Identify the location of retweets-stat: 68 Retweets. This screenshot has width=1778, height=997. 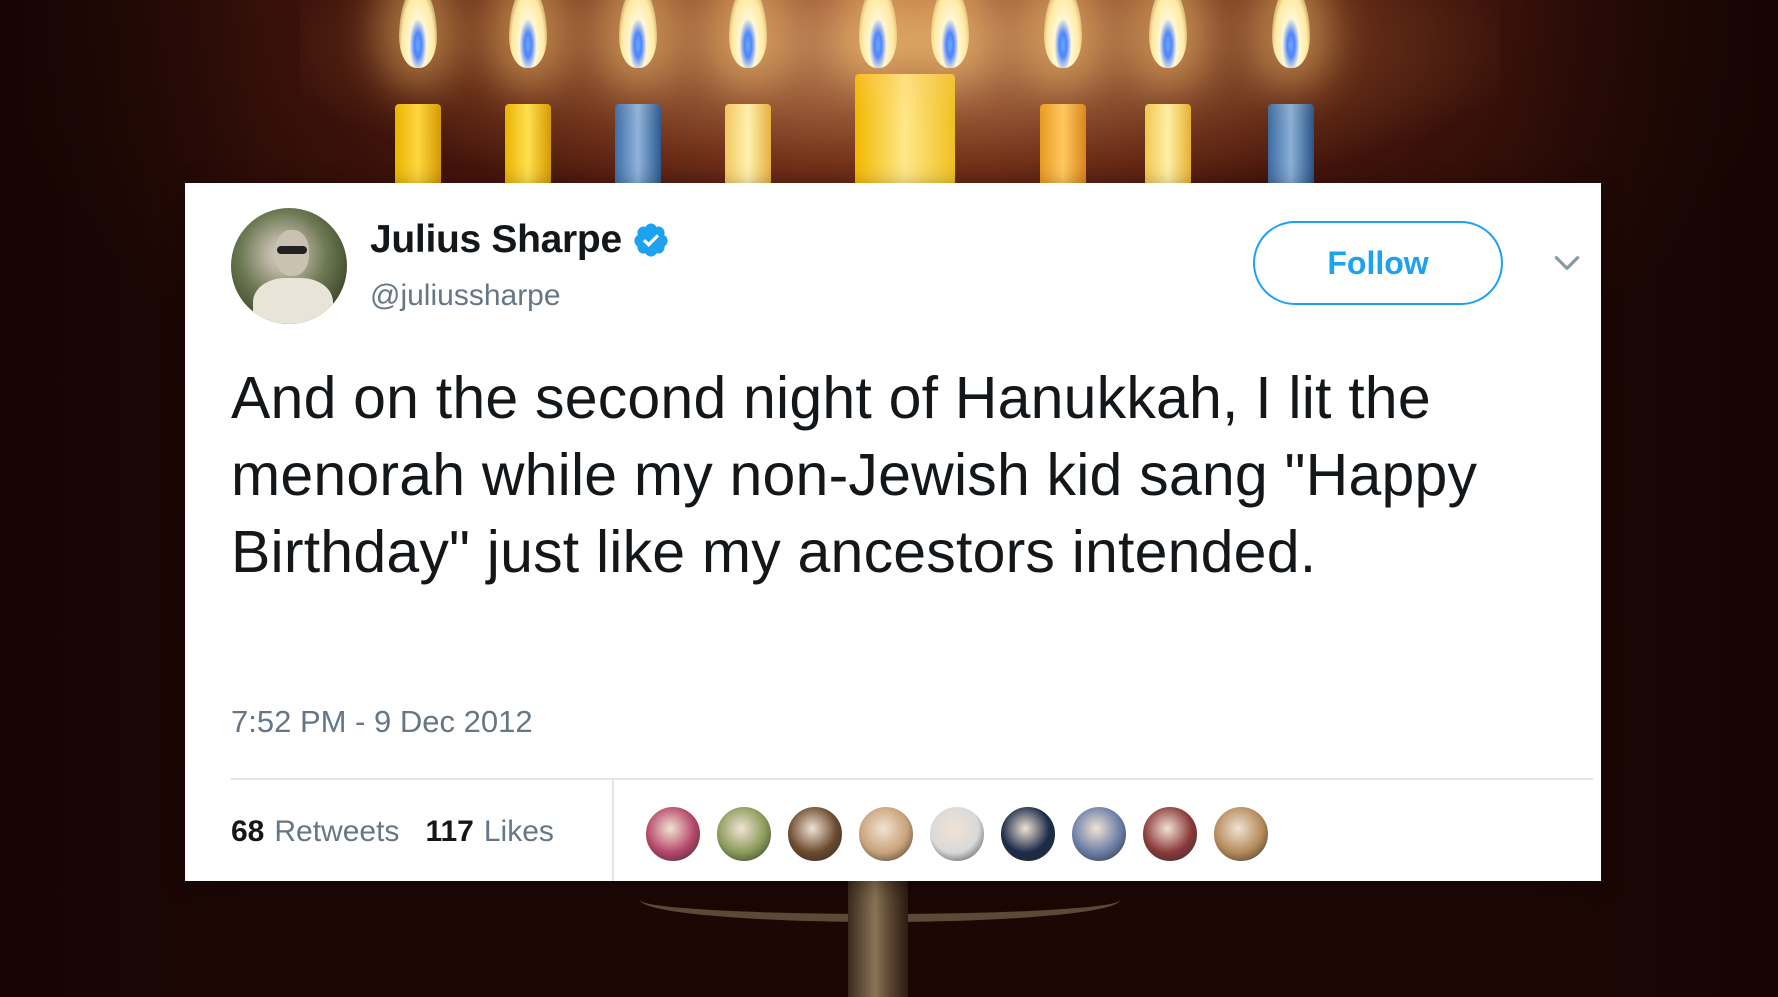
(315, 832).